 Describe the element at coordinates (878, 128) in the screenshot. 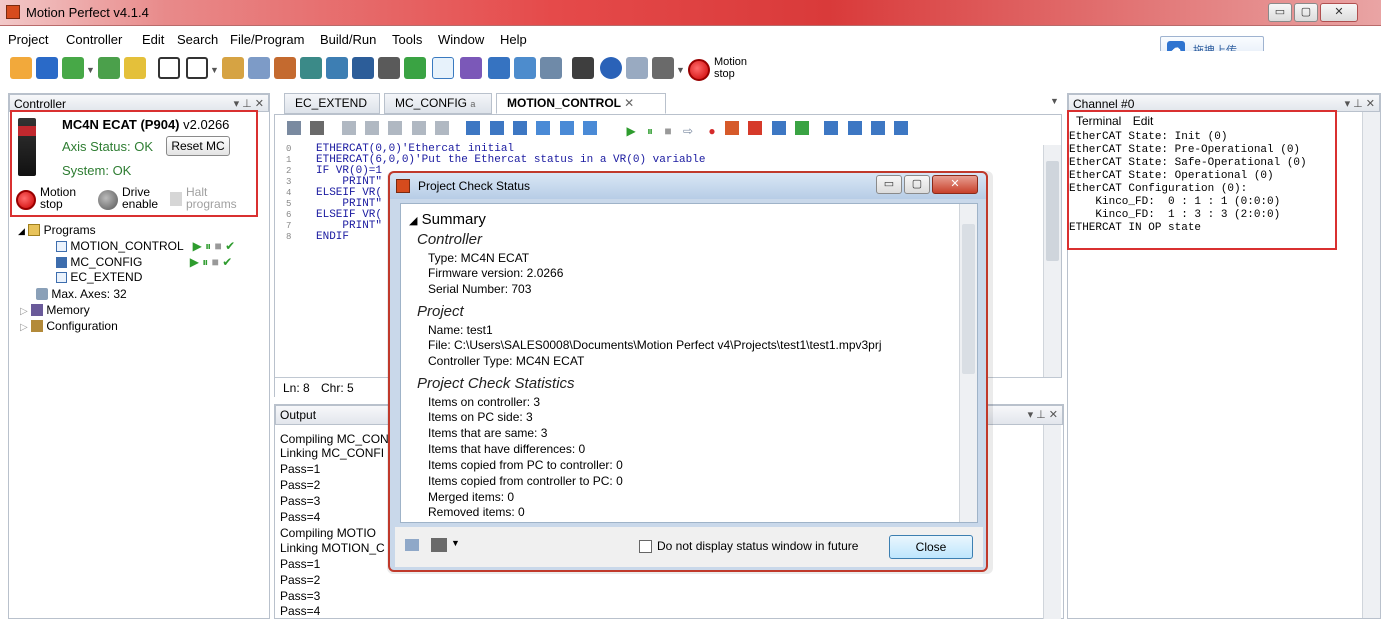

I see `format-icon` at that location.